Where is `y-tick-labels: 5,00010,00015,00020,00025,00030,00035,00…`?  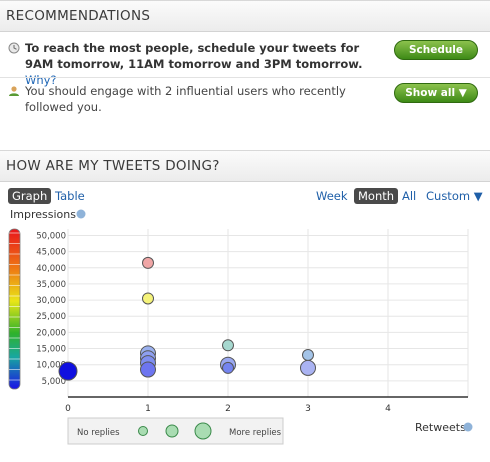
y-tick-labels: 5,00010,00015,00020,00025,00030,00035,00… is located at coordinates (51, 308).